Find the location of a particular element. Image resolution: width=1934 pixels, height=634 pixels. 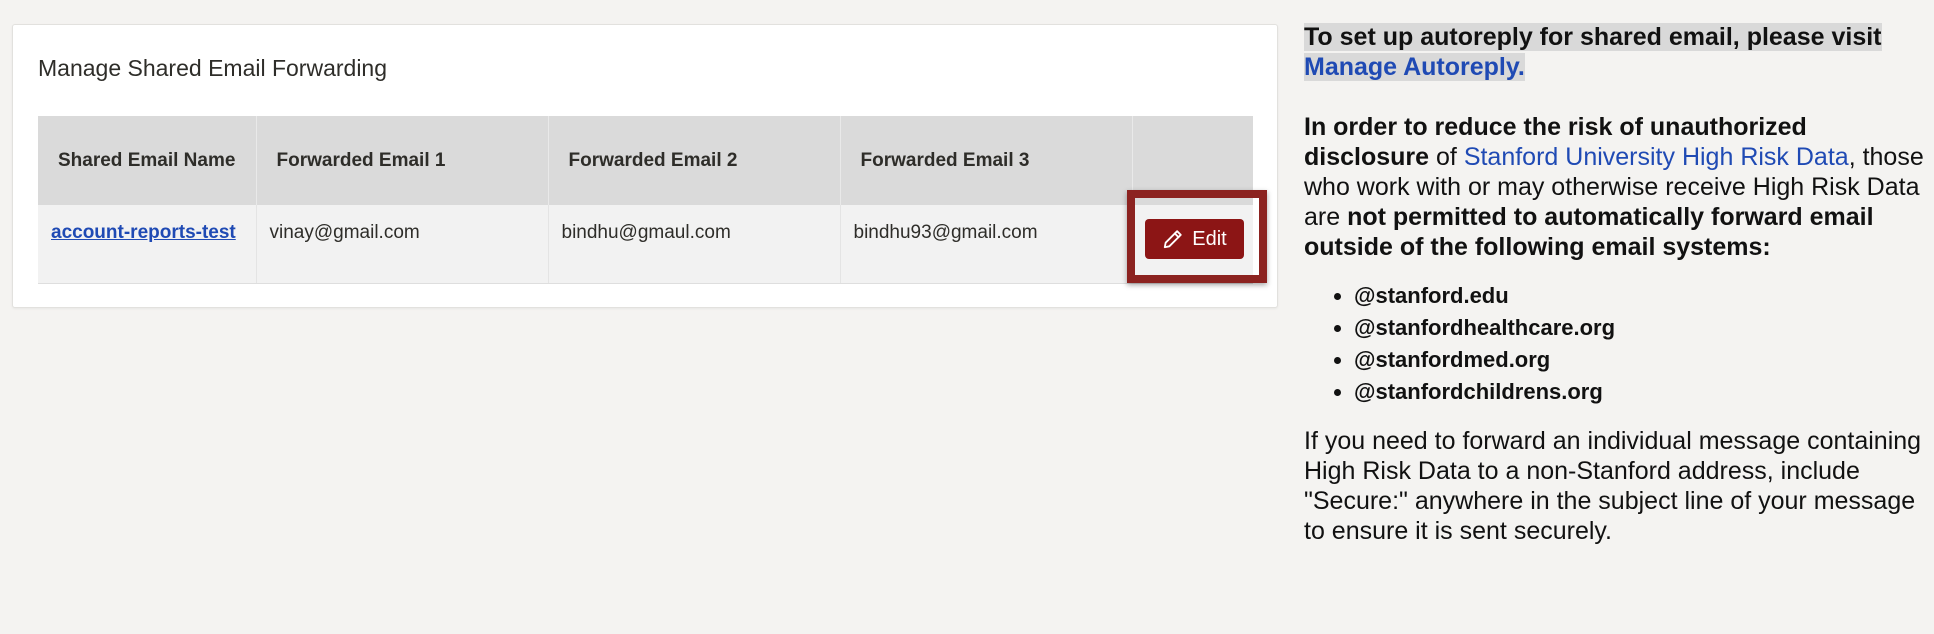

header-forwarded-email-1: Forwarded Email 1 is located at coordinates (402, 160).